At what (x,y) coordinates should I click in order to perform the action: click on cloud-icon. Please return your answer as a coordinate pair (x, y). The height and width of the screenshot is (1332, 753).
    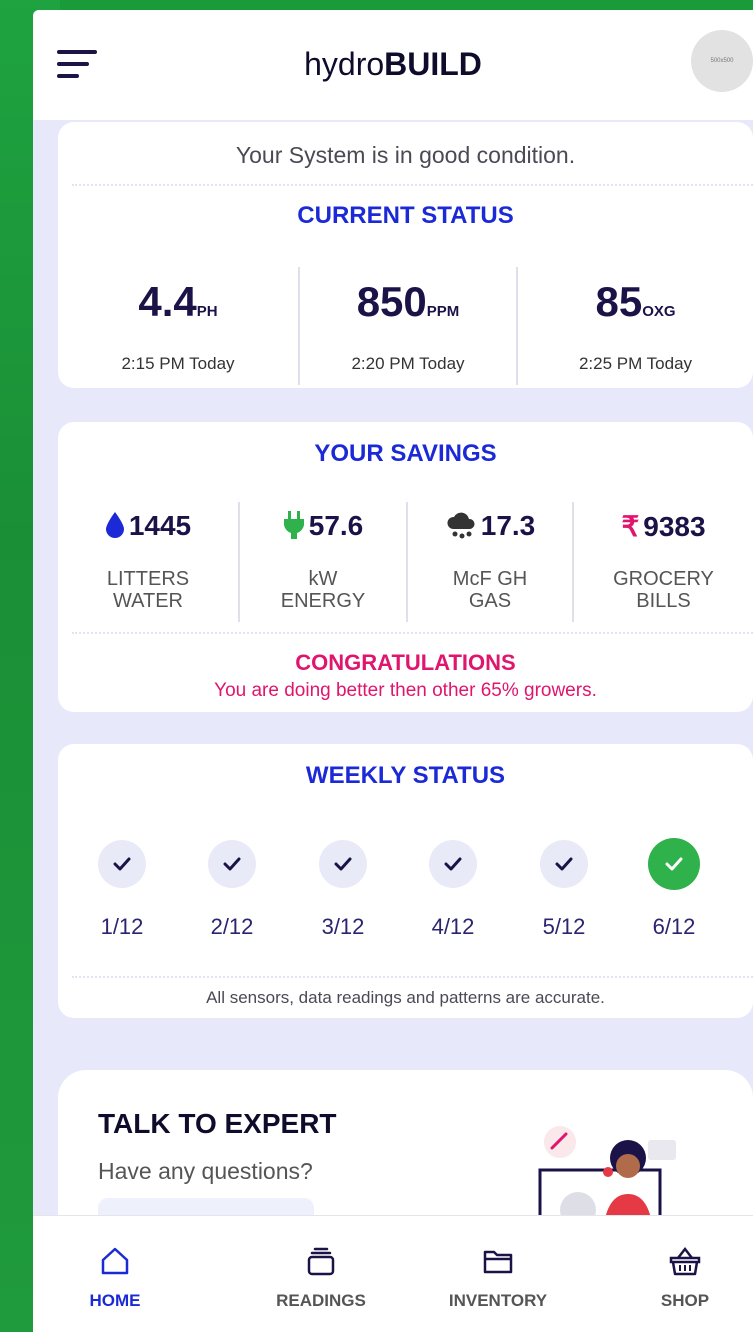
    Looking at the image, I should click on (461, 525).